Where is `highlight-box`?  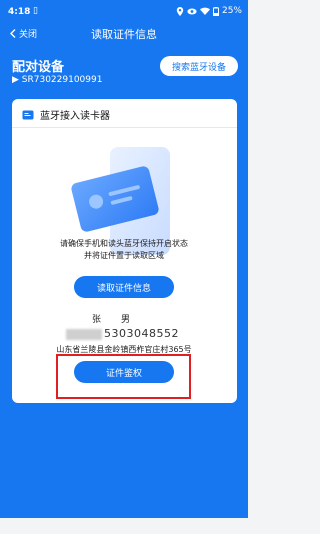 highlight-box is located at coordinates (123, 376).